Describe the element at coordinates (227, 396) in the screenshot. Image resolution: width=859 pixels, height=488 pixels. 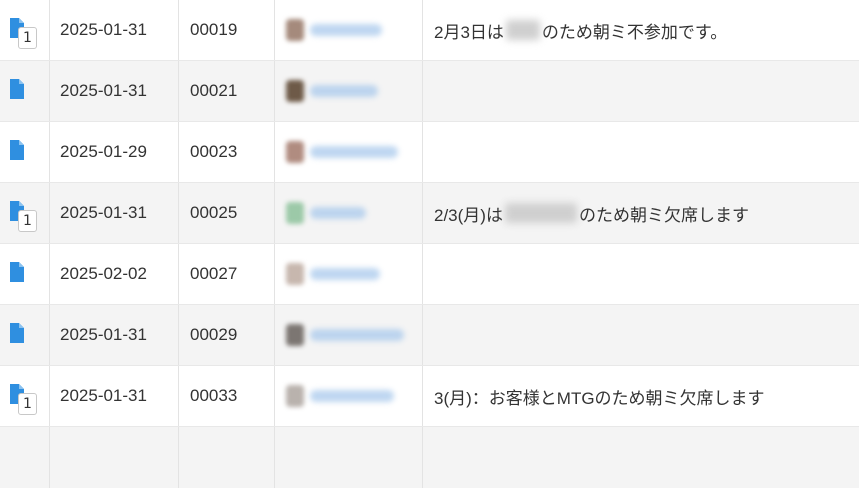
I see `number-cell: 00033` at that location.